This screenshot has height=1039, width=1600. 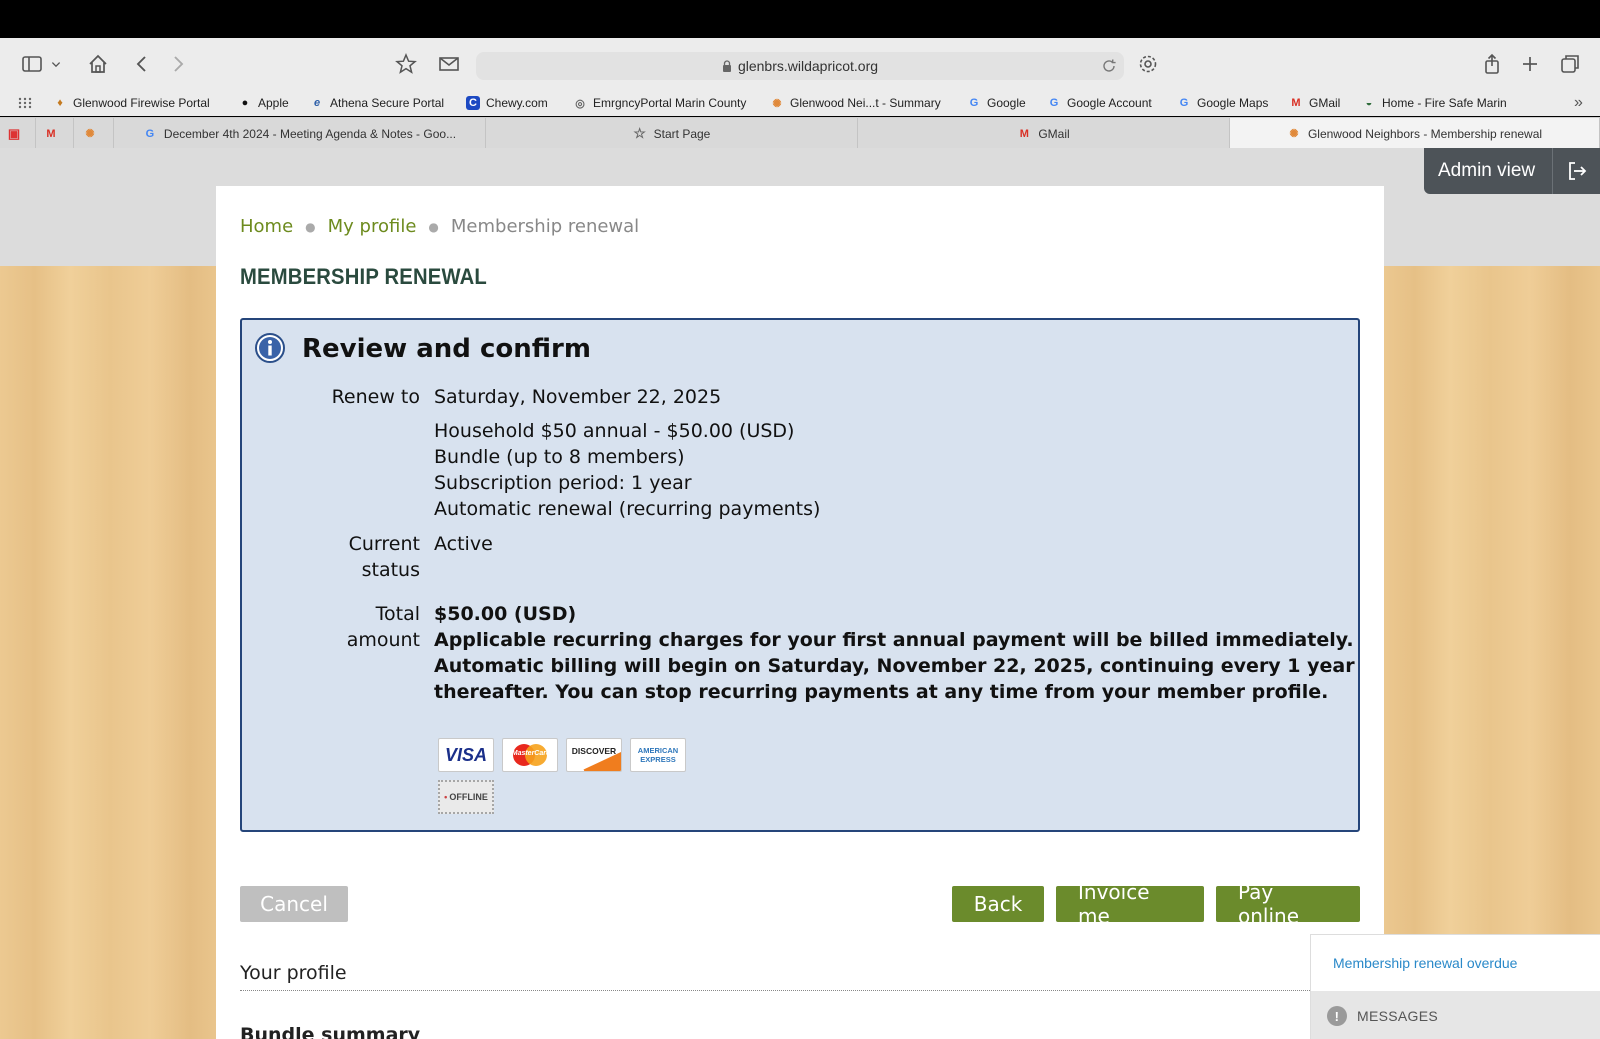 What do you see at coordinates (998, 904) in the screenshot?
I see `back-button: Back` at bounding box center [998, 904].